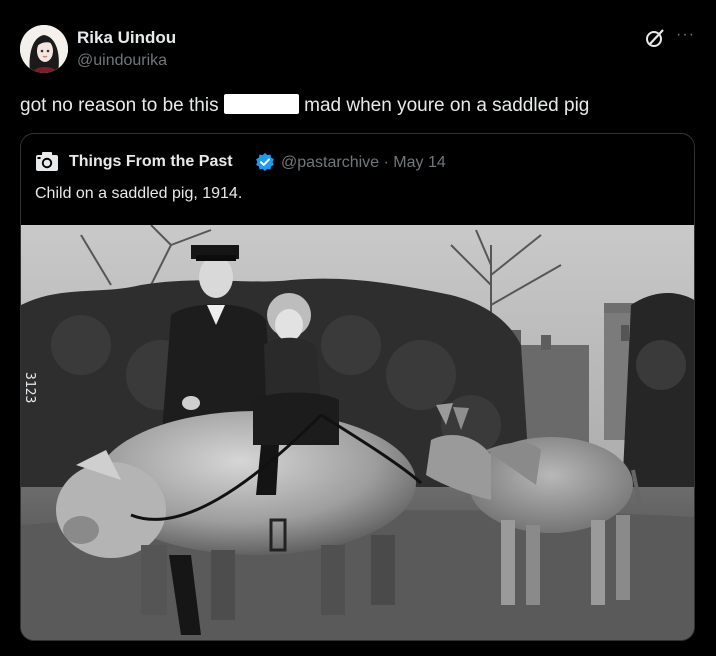  Describe the element at coordinates (655, 38) in the screenshot. I see `grok-icon` at that location.